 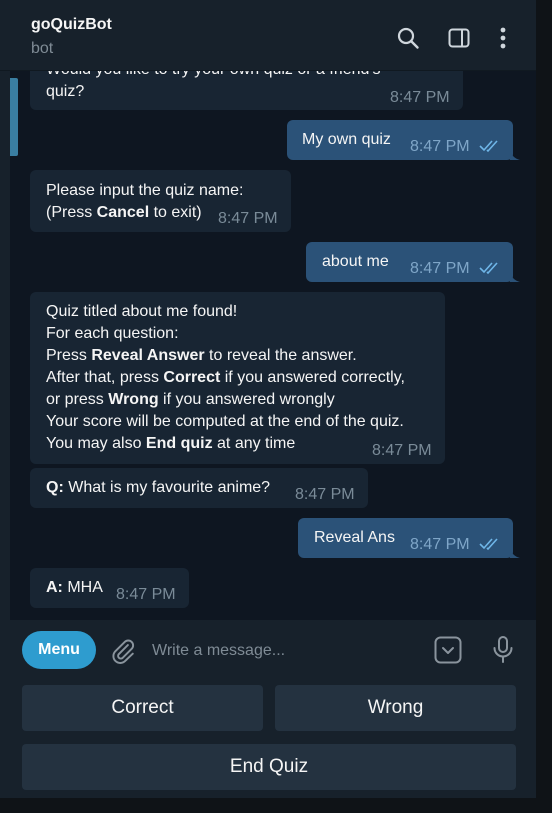 What do you see at coordinates (312, 377) in the screenshot?
I see `text-segment: if you answered correctly,` at bounding box center [312, 377].